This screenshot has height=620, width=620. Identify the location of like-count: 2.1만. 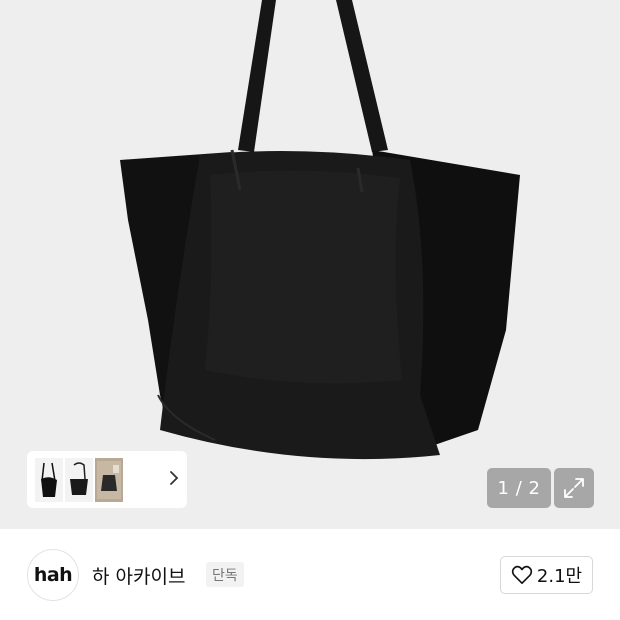
(559, 576).